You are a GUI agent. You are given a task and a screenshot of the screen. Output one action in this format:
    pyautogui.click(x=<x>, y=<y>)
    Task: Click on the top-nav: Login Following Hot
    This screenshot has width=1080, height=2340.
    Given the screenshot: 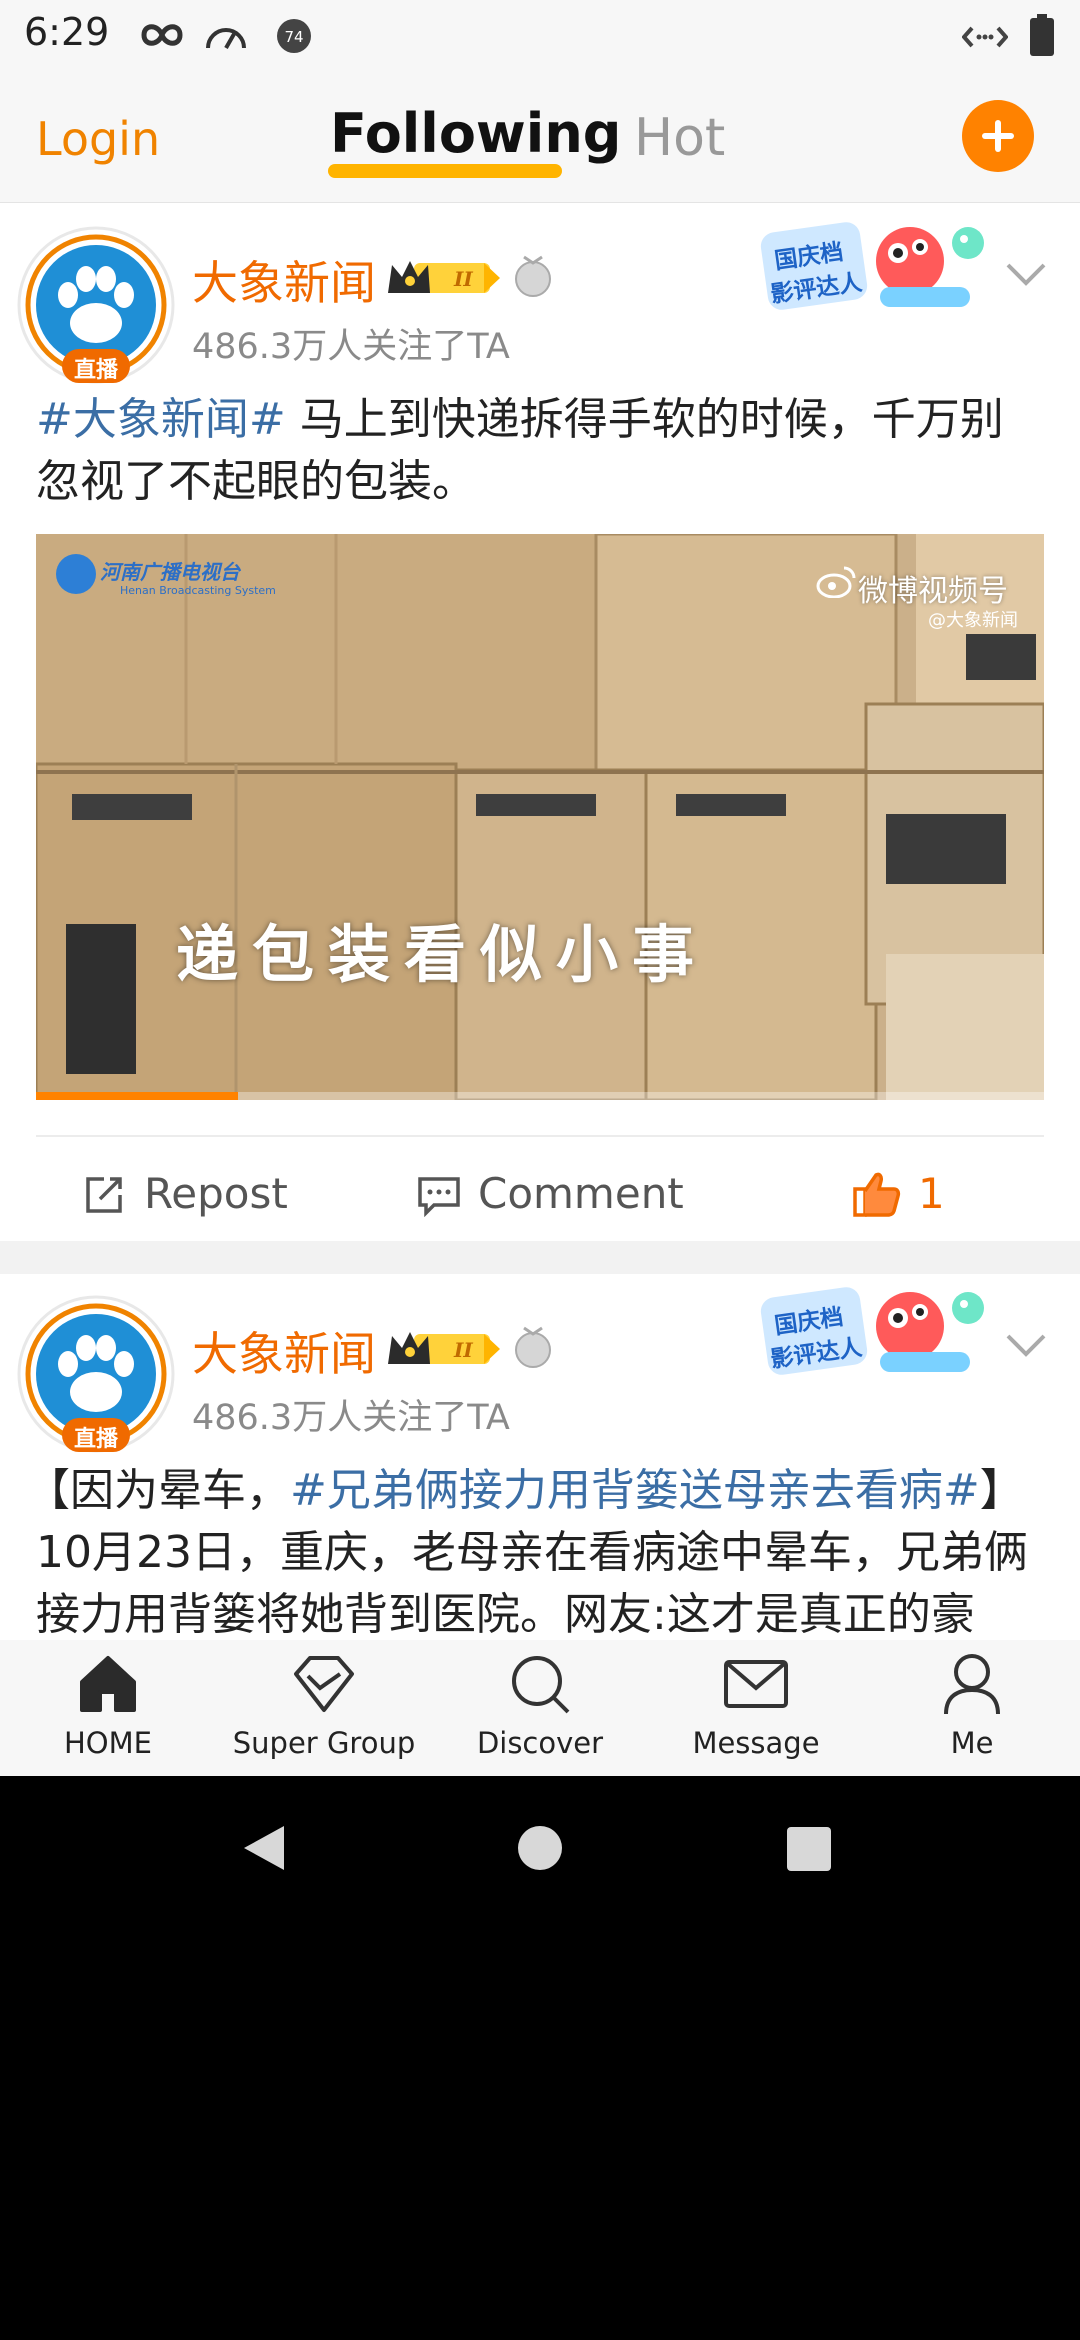 What is the action you would take?
    pyautogui.click(x=540, y=138)
    